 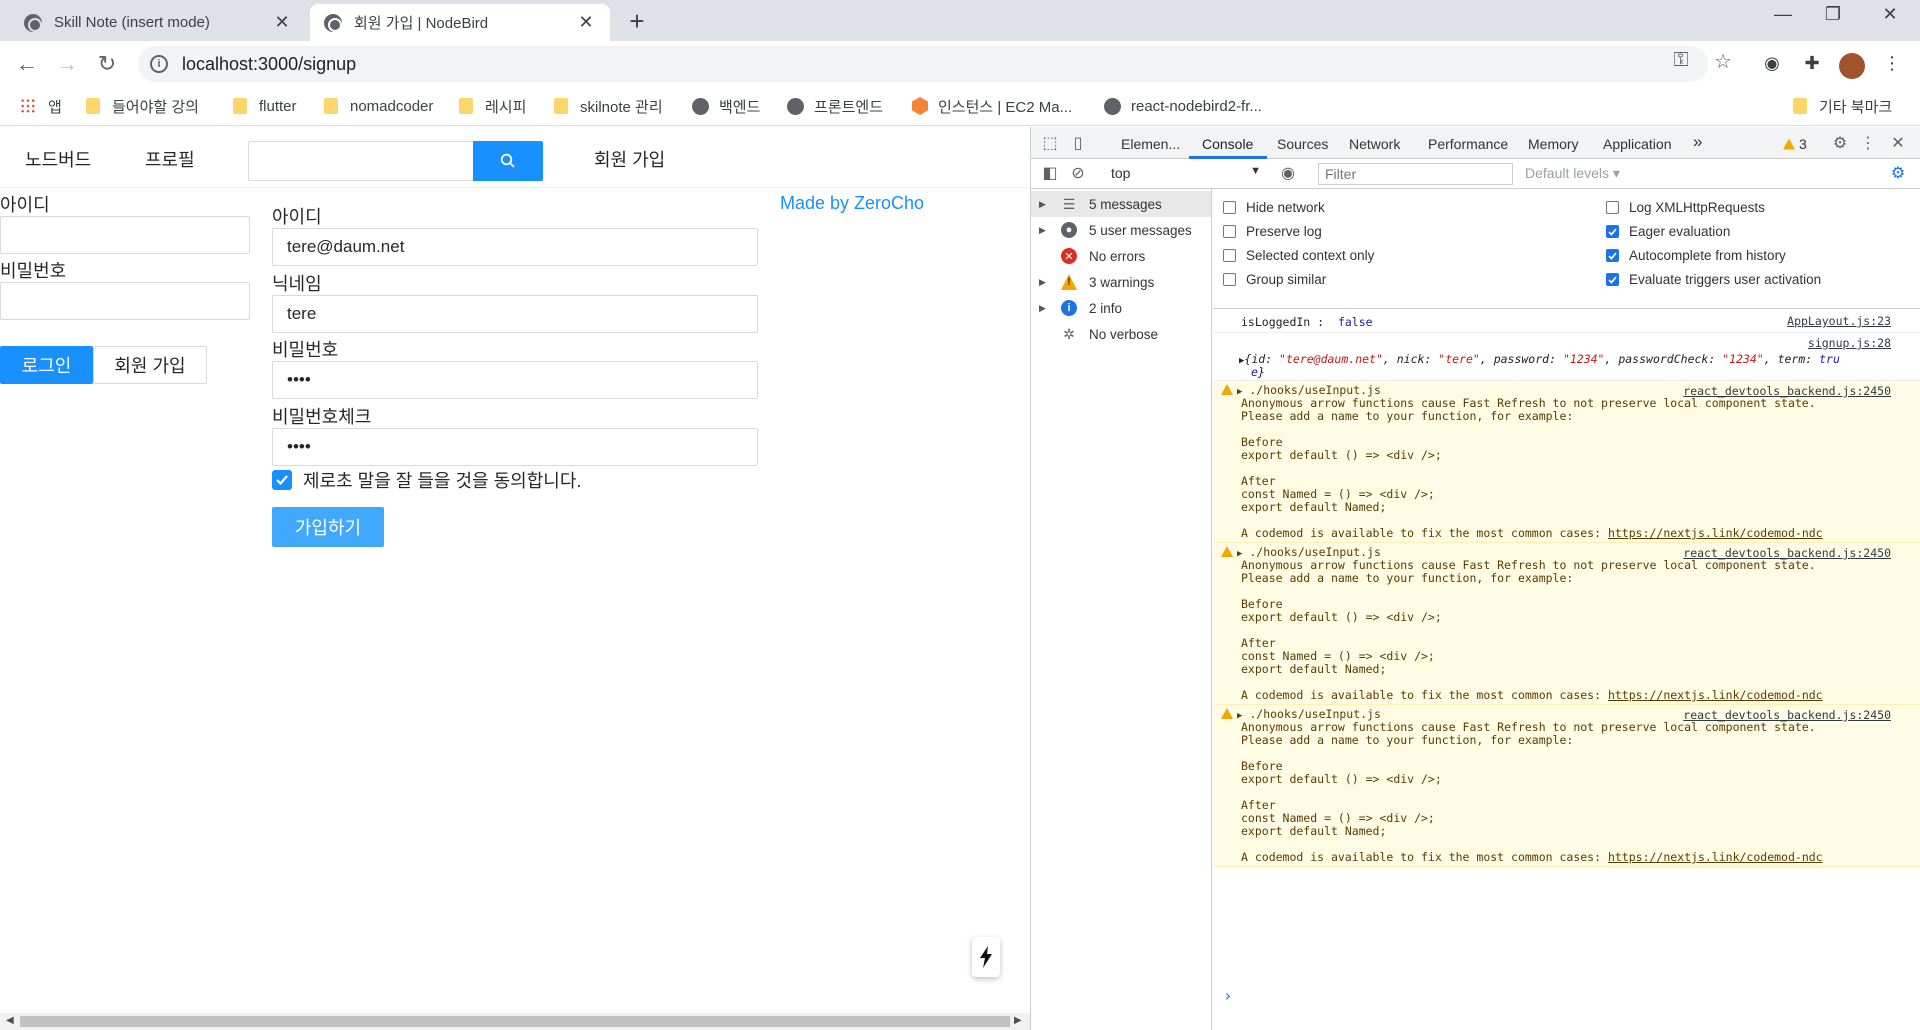 What do you see at coordinates (1121, 334) in the screenshot?
I see `sidebar-item-verbose: ✲ No verbose` at bounding box center [1121, 334].